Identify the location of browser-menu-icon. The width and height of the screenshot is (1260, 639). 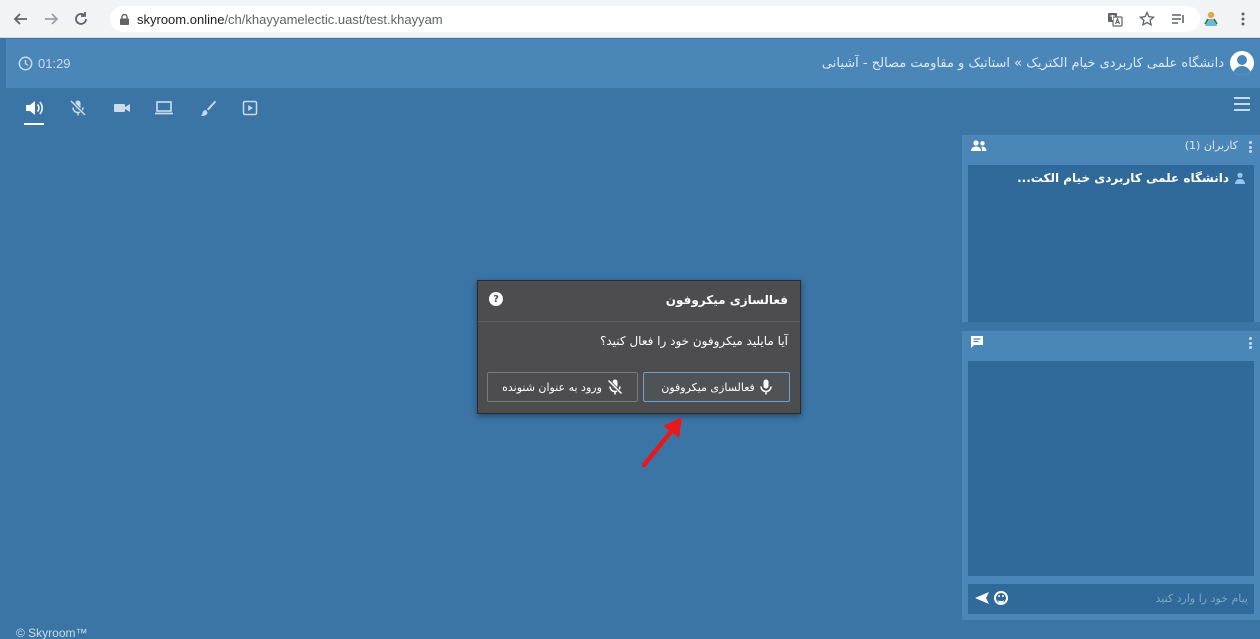
(1243, 19).